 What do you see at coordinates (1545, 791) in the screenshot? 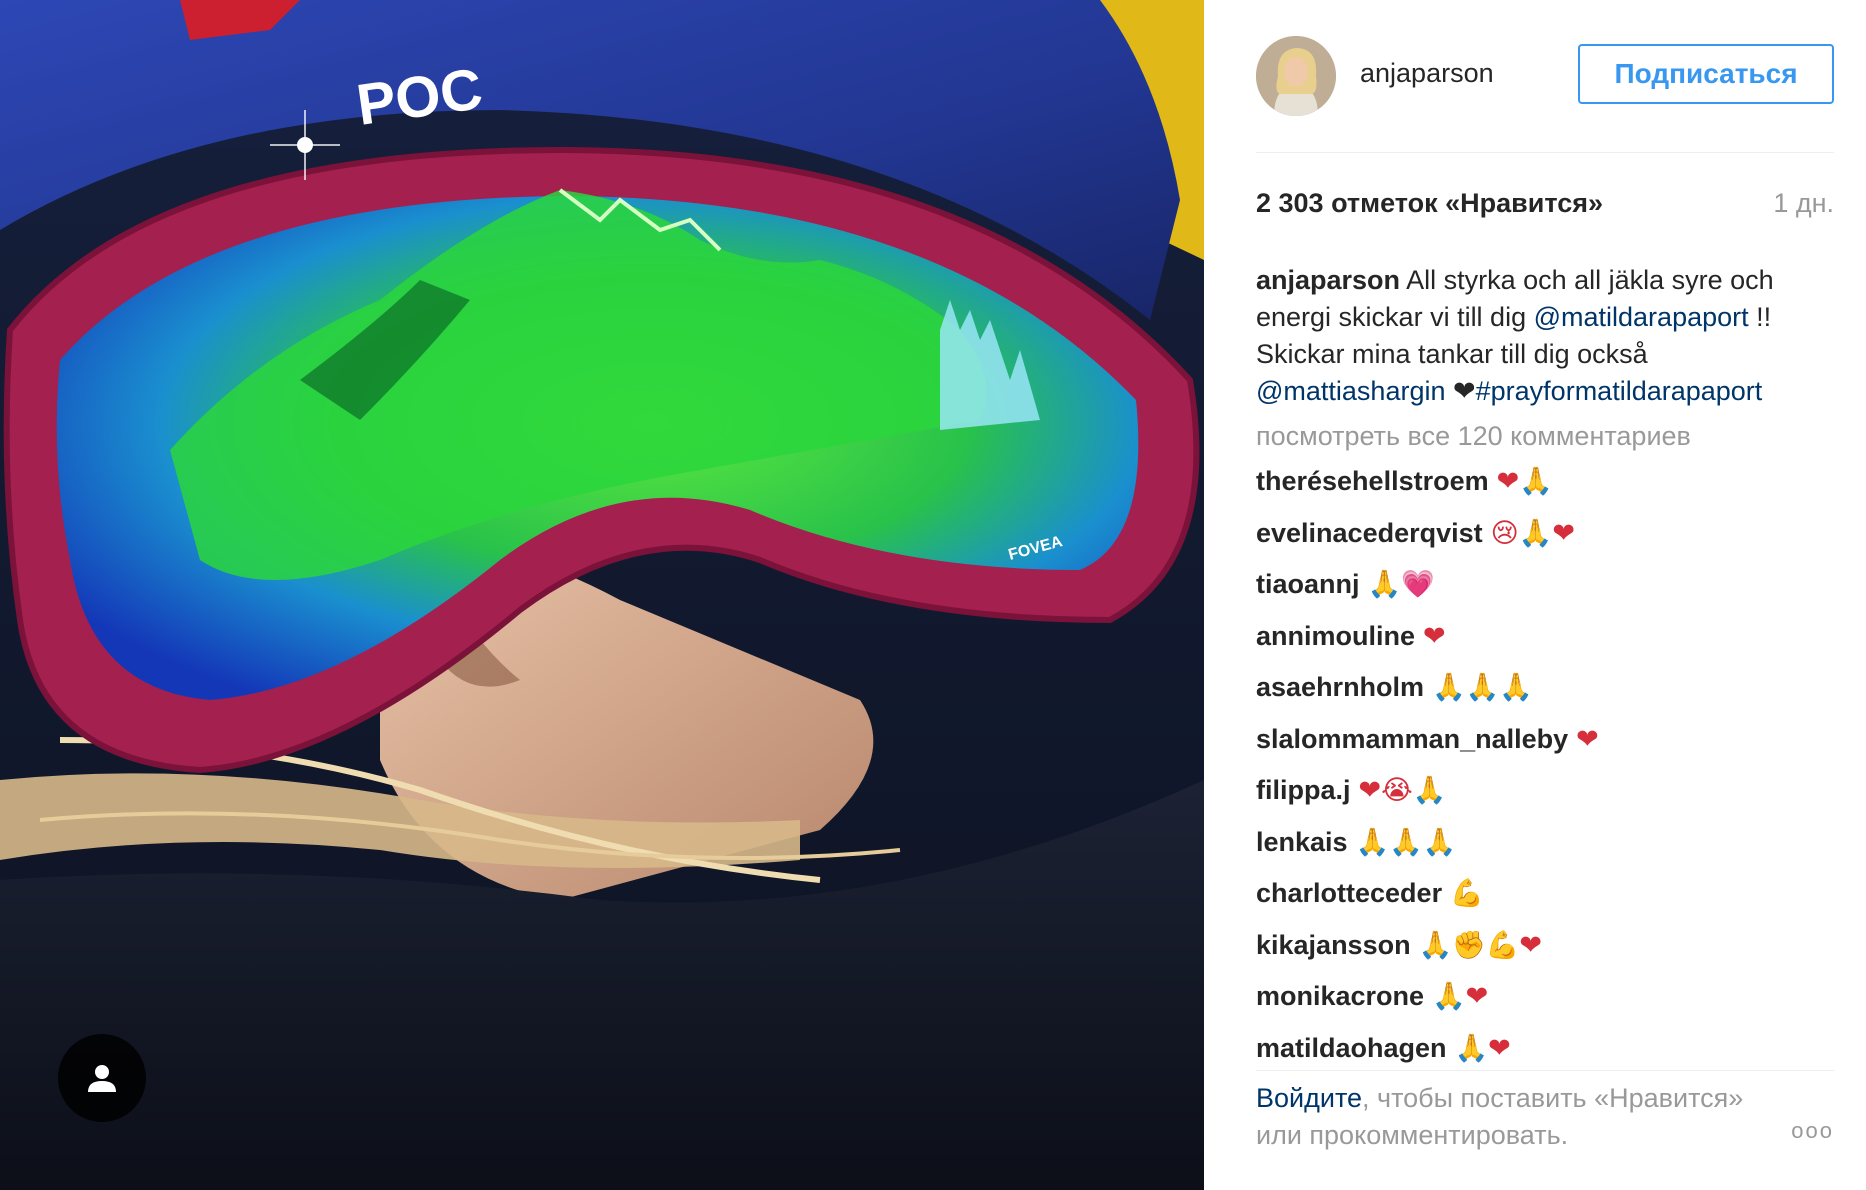
I see `comment-item: filippa.j ❤😭🙏` at bounding box center [1545, 791].